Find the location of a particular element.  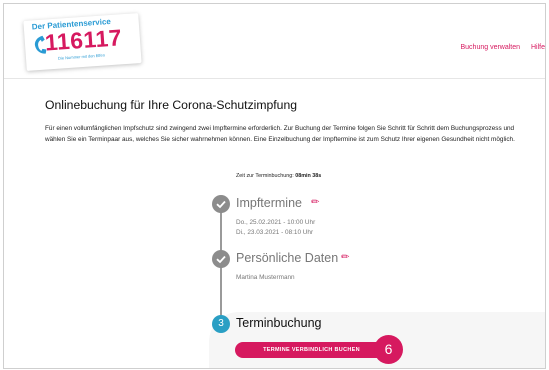

booking-timer: Zeit zur Terminbuchung: 08min 38s is located at coordinates (278, 176).